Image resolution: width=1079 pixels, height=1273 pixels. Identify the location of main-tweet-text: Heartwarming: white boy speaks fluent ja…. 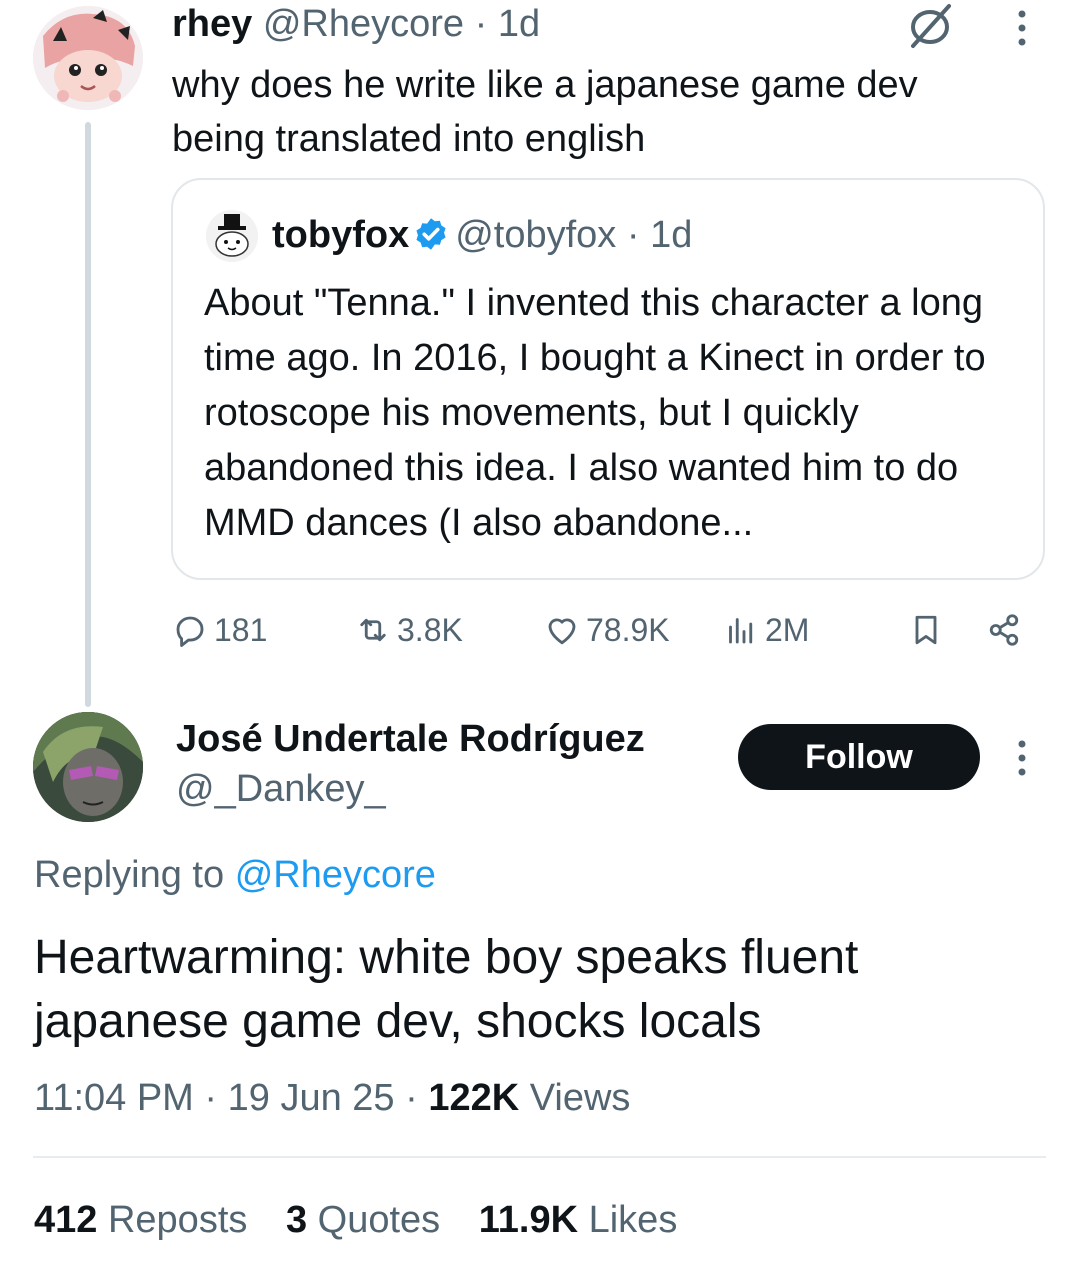
(446, 989).